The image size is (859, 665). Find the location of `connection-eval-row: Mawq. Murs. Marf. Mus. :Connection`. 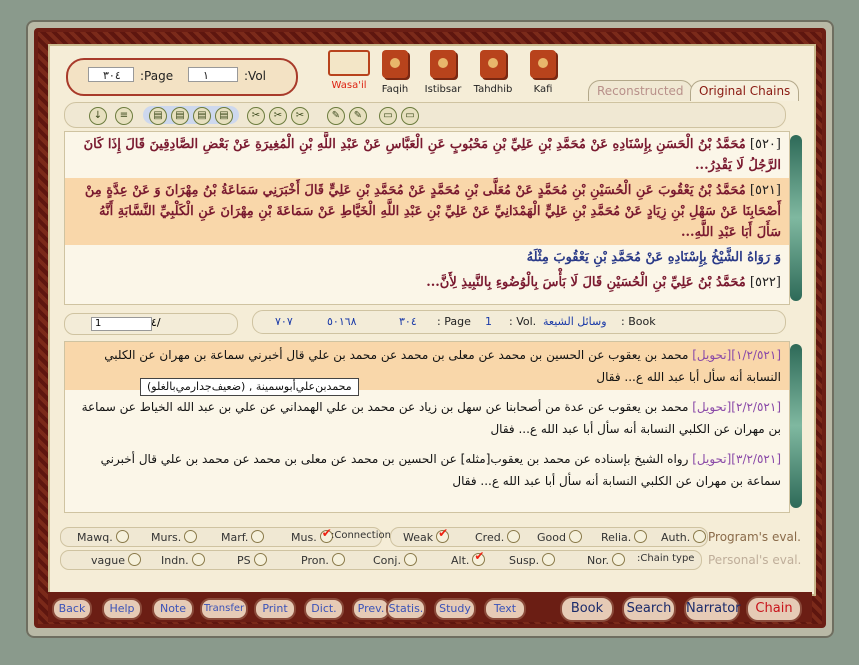

connection-eval-row: Mawq. Murs. Marf. Mus. :Connection is located at coordinates (225, 536).